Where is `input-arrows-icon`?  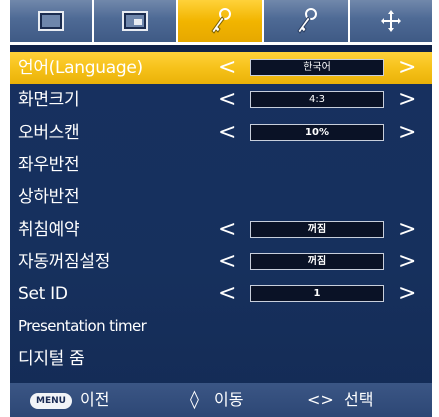 input-arrows-icon is located at coordinates (391, 21).